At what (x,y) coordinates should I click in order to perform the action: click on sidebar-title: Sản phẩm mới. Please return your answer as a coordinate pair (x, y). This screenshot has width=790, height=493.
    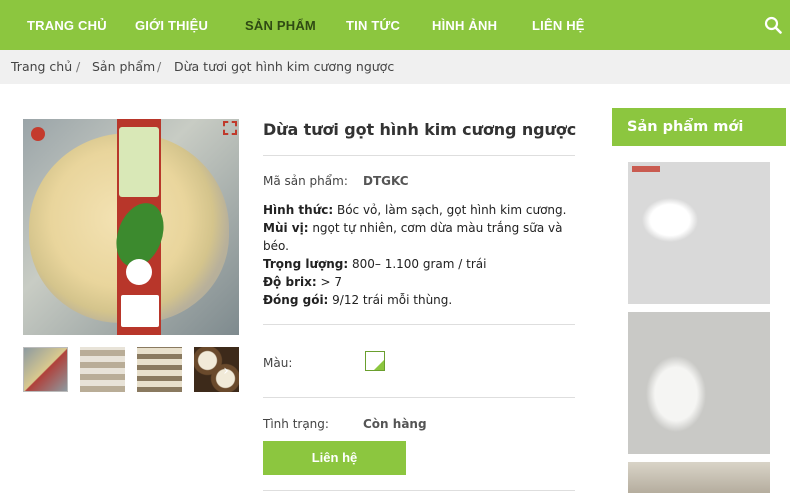
    Looking at the image, I should click on (685, 127).